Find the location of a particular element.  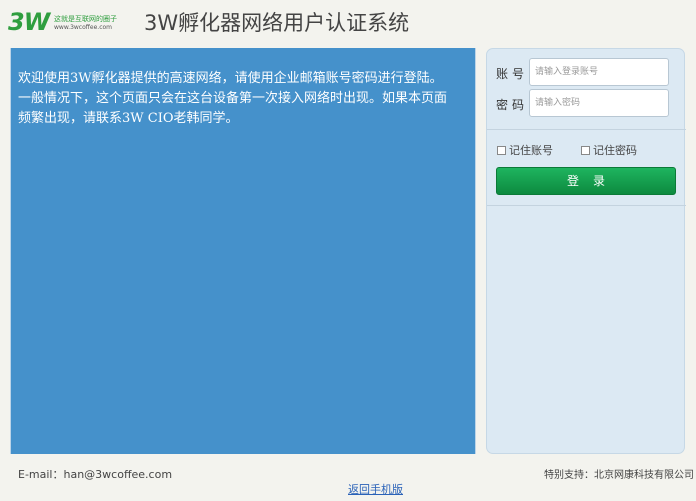

welcome-line-1: 欢迎使用3W孵化器提供的高速网络，请使用企业邮箱账号密码进行登陆。 is located at coordinates (230, 78).